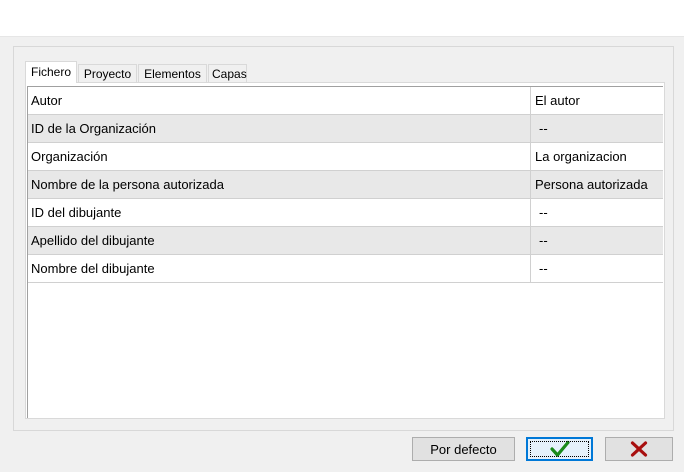 This screenshot has height=472, width=684. I want to click on property-key: Organización, so click(69, 156).